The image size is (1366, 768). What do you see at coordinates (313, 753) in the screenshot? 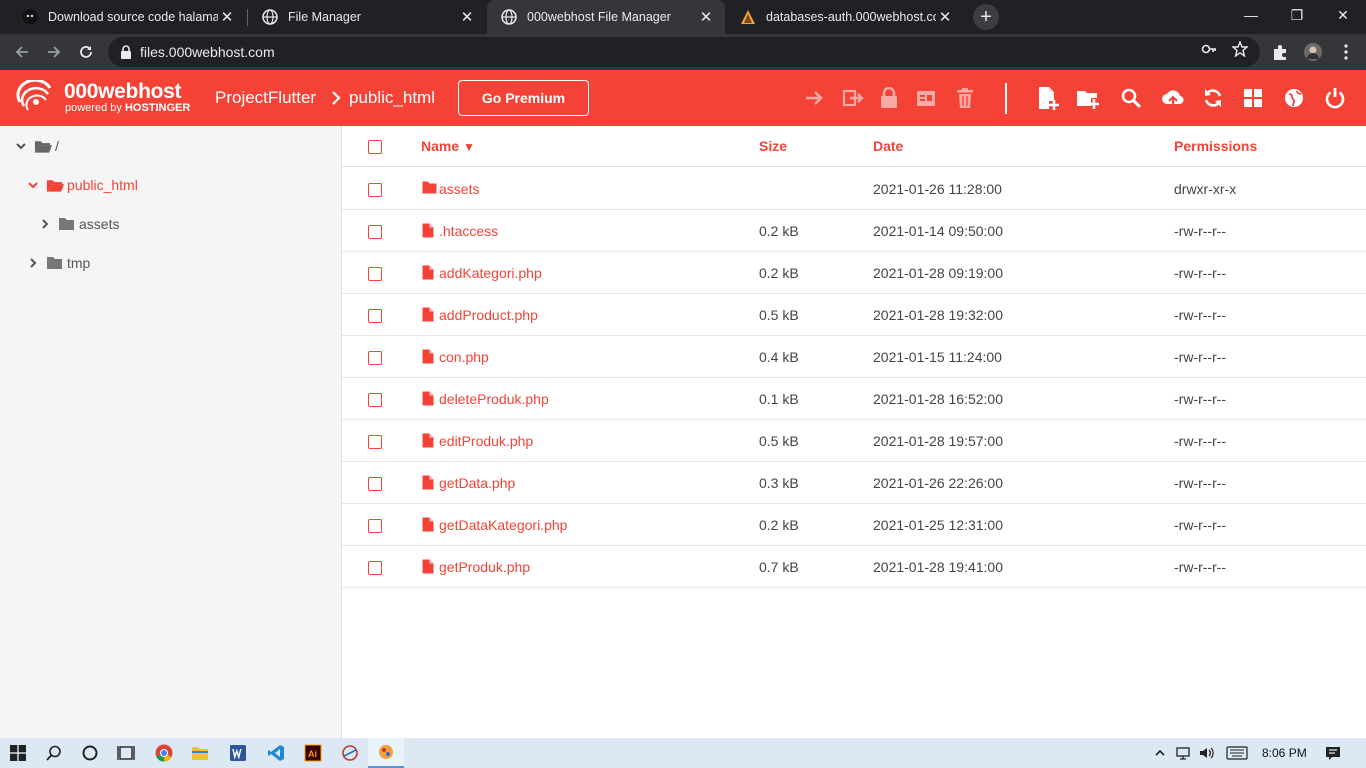
I see `illustrator-icon: Ai` at bounding box center [313, 753].